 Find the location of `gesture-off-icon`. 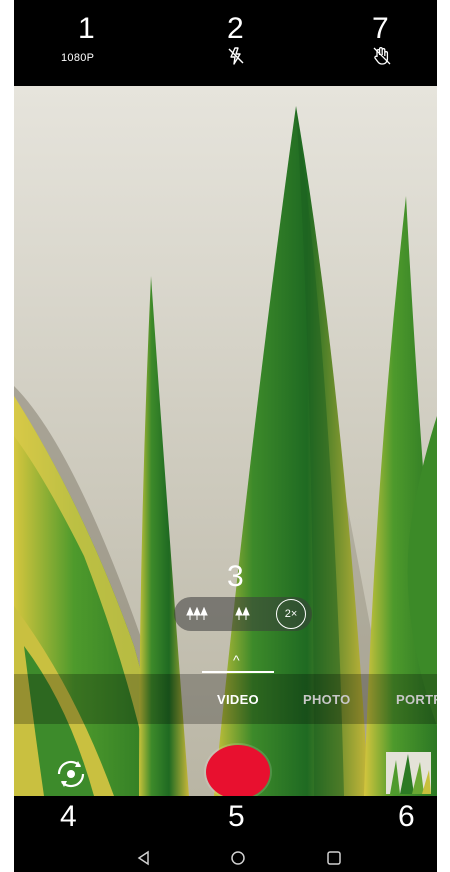

gesture-off-icon is located at coordinates (382, 58).